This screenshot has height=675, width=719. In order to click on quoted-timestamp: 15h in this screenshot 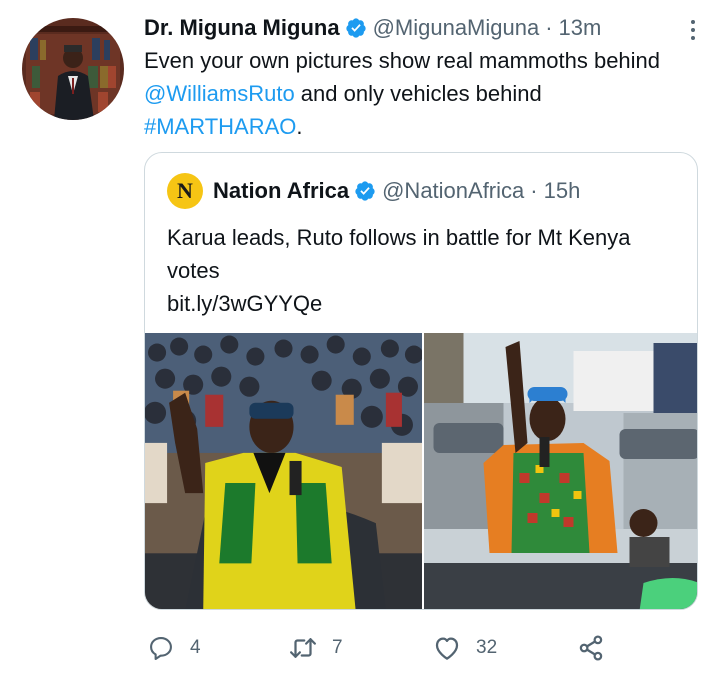, I will do `click(562, 191)`.